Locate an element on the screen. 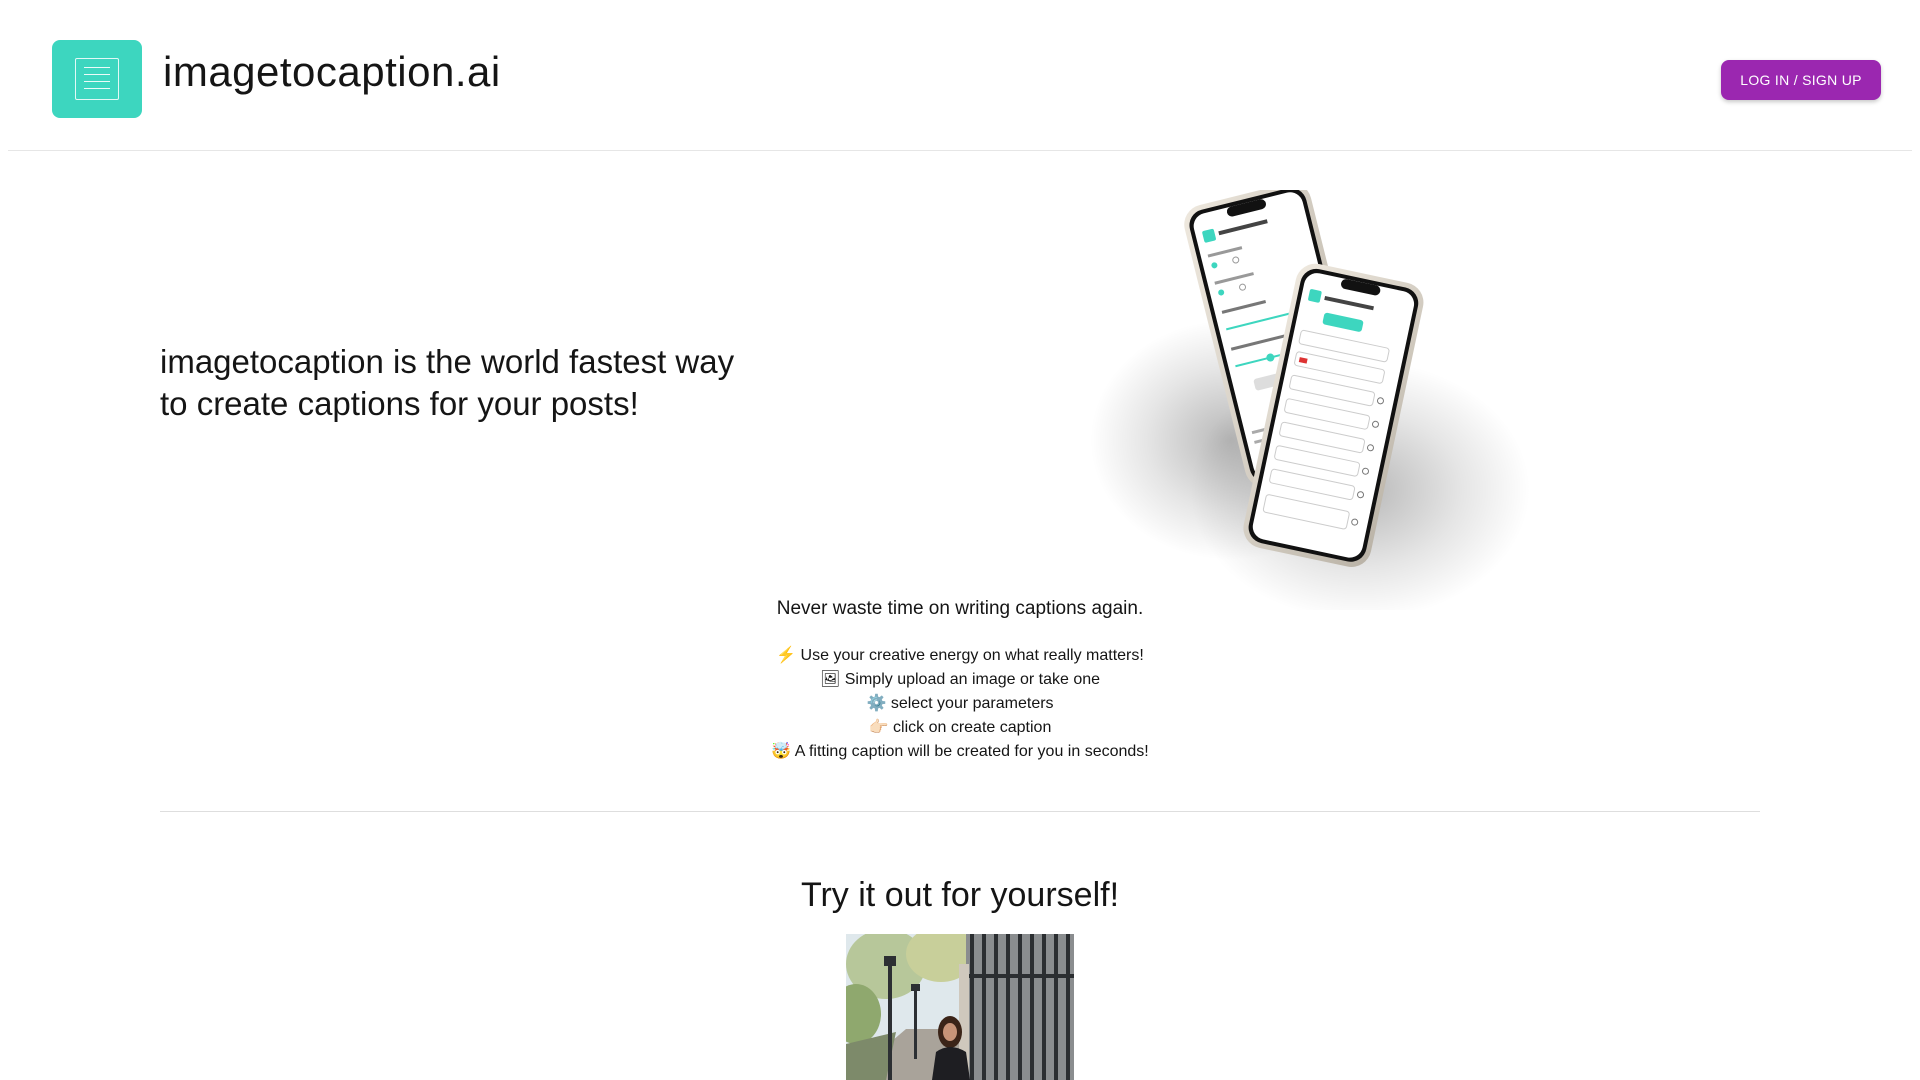  login-signup-button: LOG IN / SIGN UP is located at coordinates (1801, 80).